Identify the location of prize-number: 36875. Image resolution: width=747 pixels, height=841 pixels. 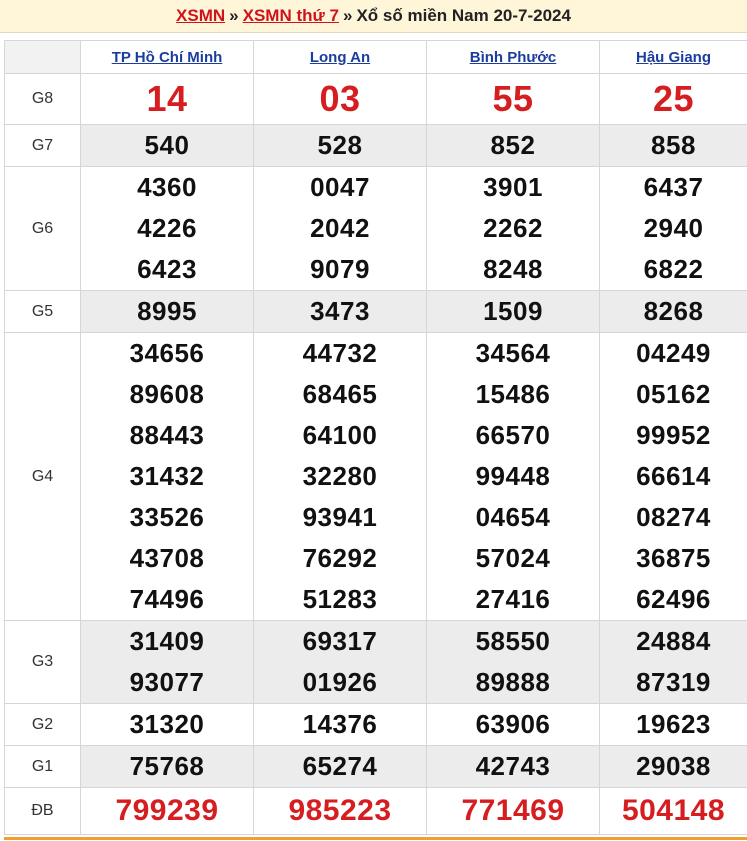
(673, 558).